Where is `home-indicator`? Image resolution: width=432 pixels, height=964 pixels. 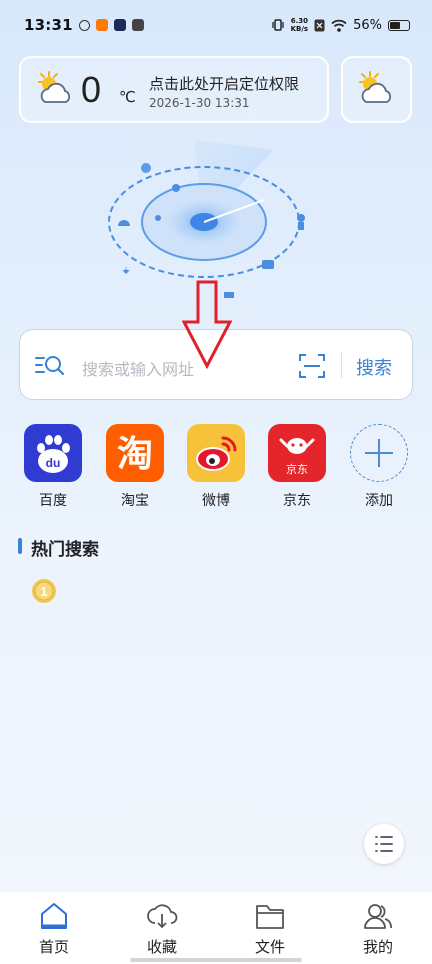 home-indicator is located at coordinates (216, 960).